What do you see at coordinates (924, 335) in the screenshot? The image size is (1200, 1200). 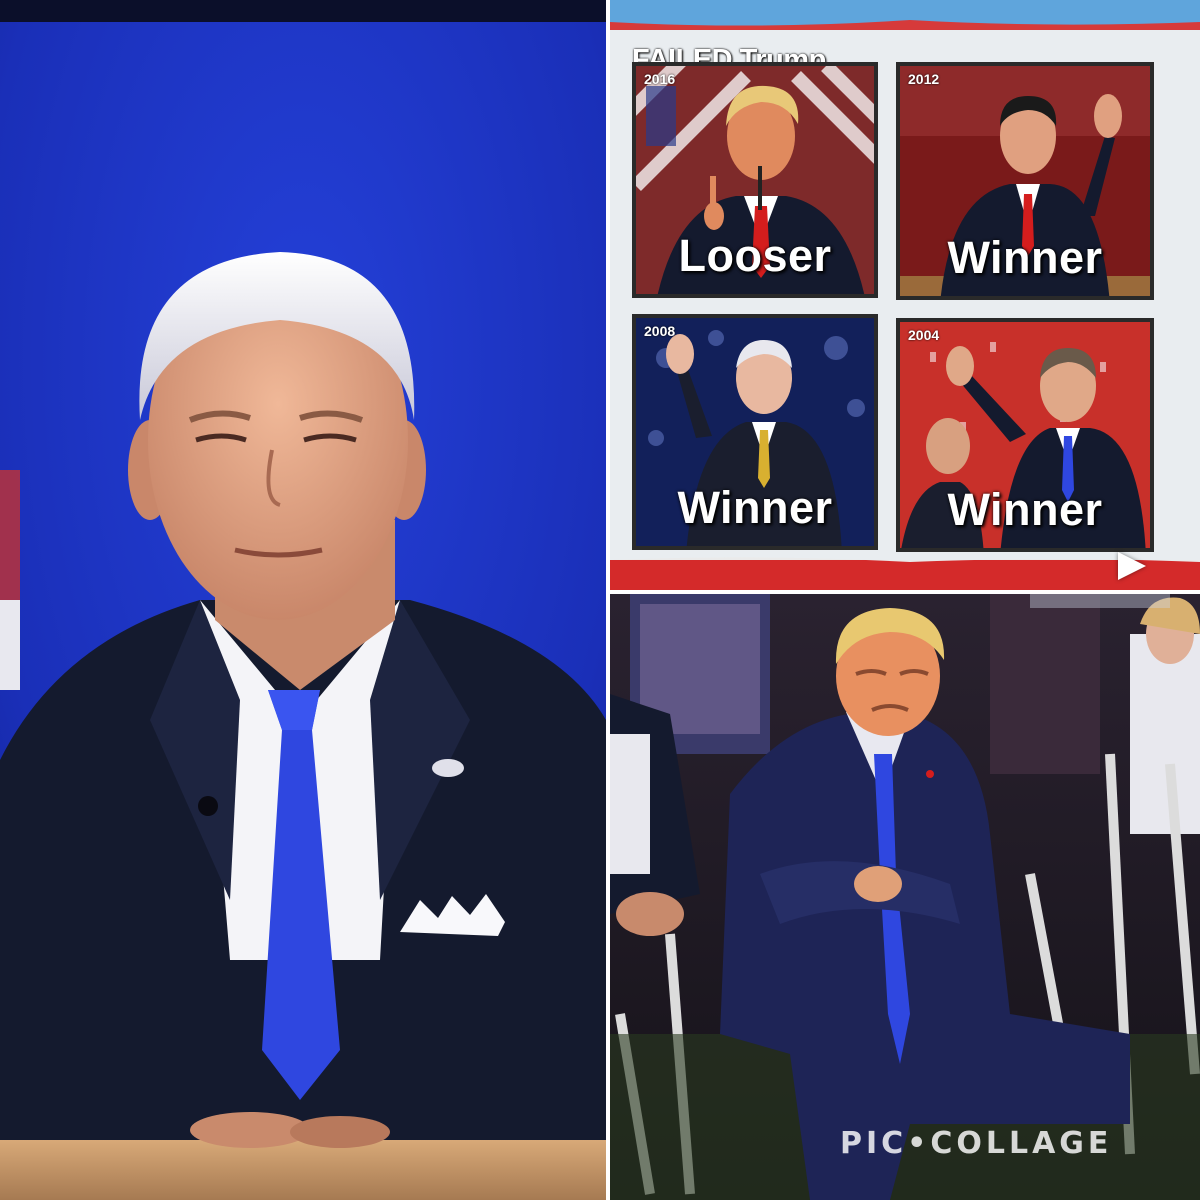 I see `tile-year: 2004` at bounding box center [924, 335].